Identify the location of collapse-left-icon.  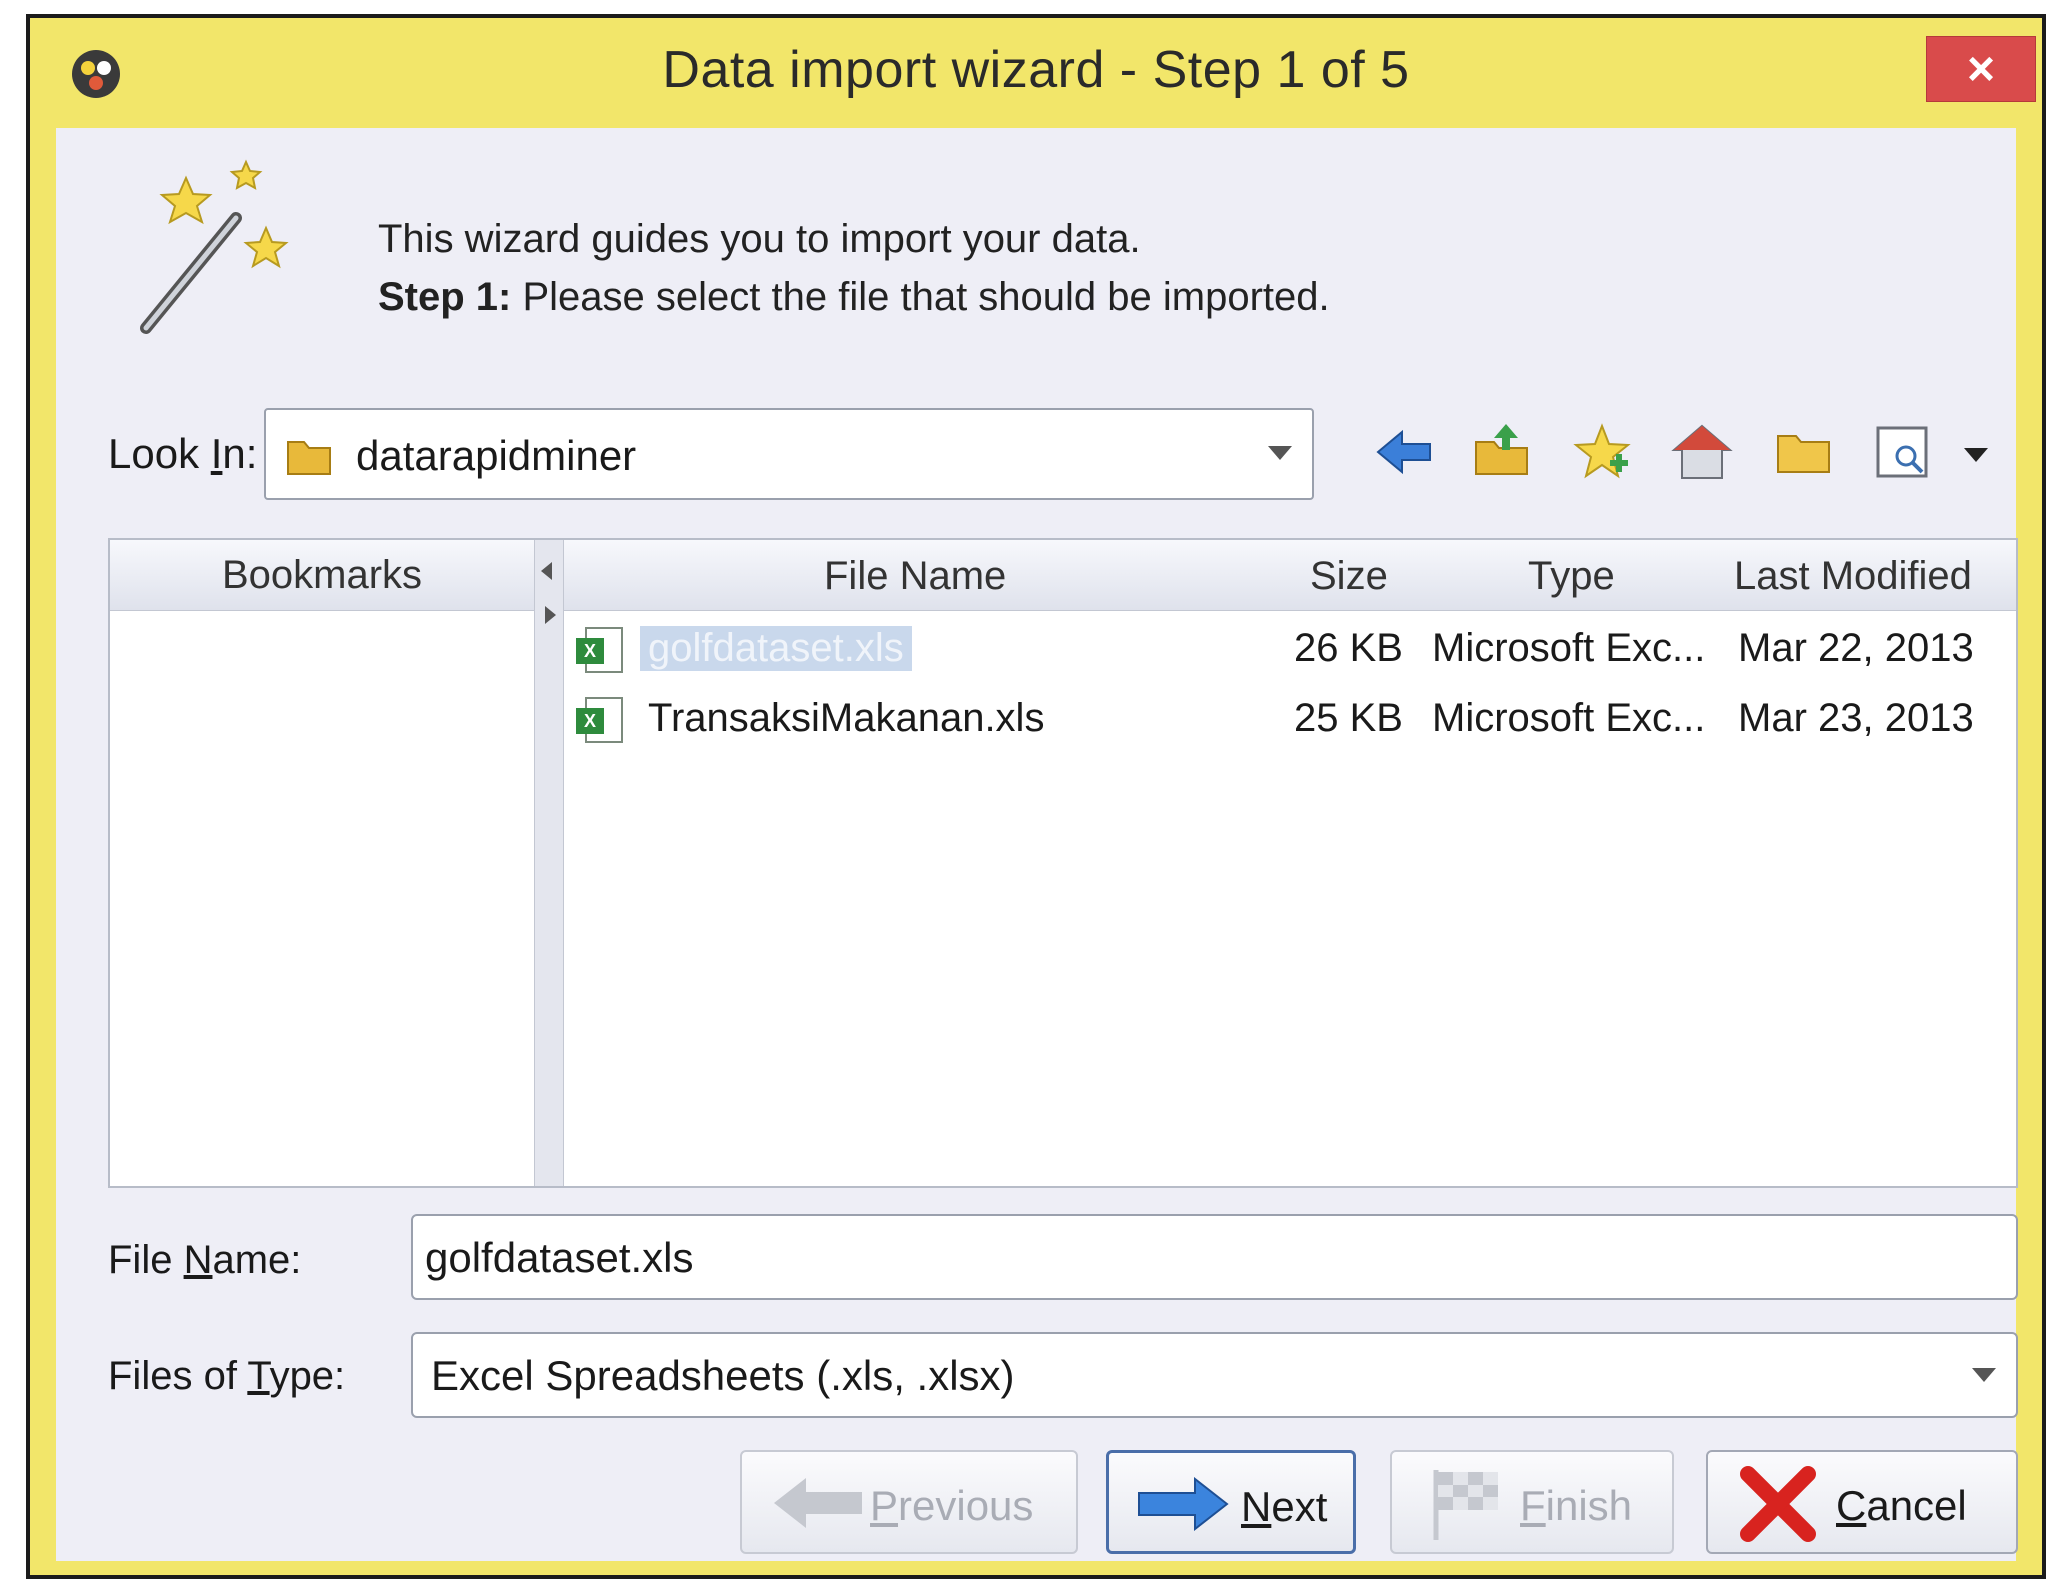
(546, 571).